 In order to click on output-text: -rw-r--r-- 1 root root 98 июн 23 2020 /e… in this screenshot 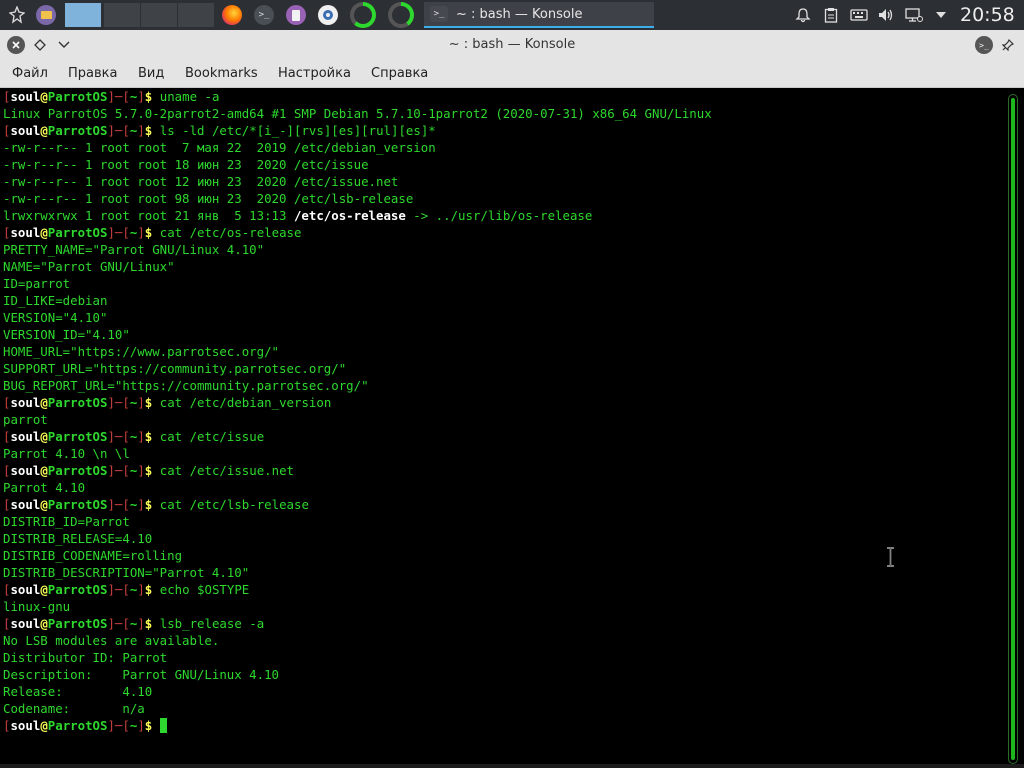, I will do `click(208, 198)`.